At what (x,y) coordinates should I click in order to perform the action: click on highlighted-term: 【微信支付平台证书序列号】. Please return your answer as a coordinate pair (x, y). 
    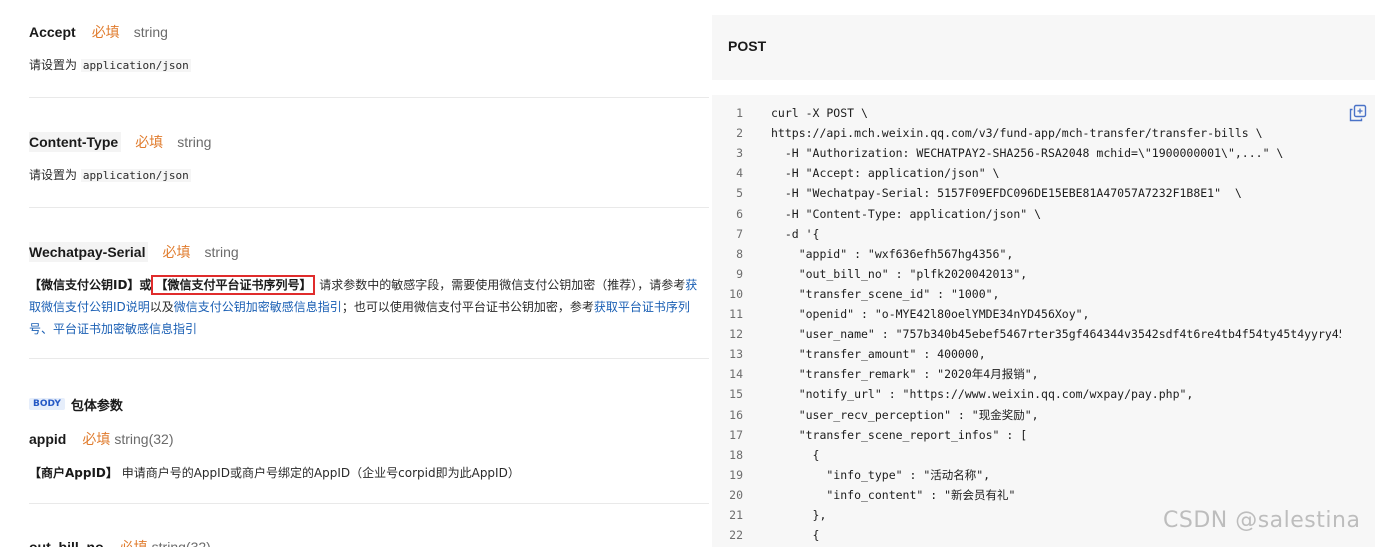
    Looking at the image, I should click on (233, 285).